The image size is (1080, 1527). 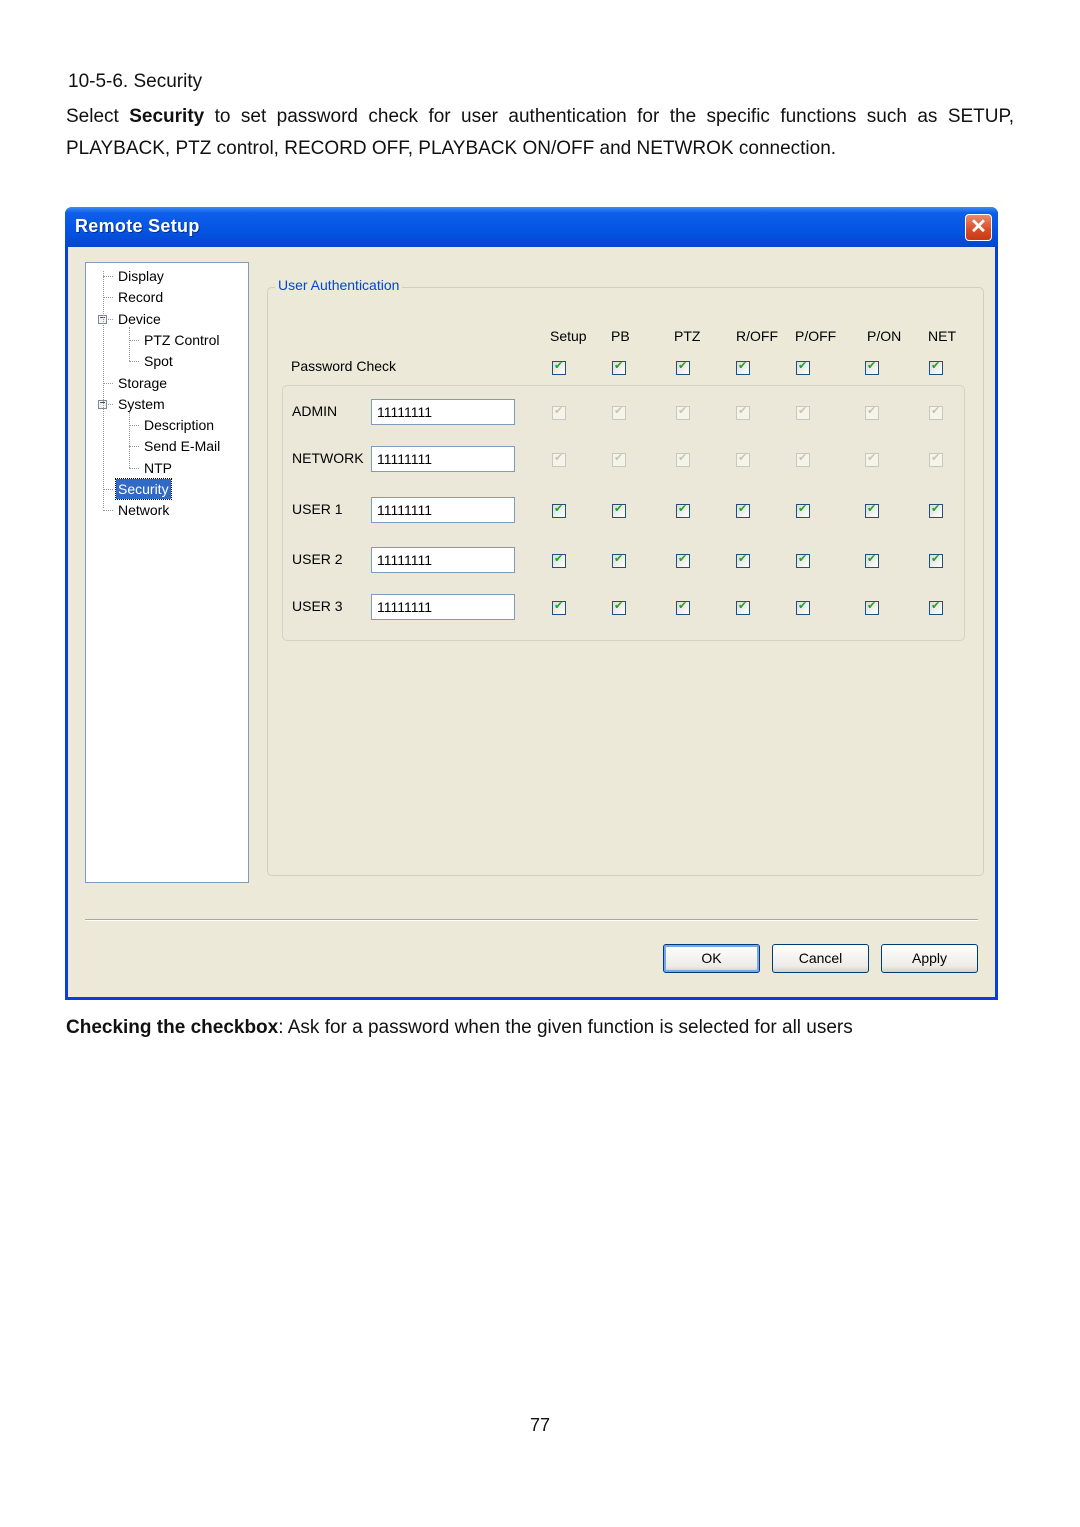 I want to click on column-header-pb: PB, so click(x=620, y=336).